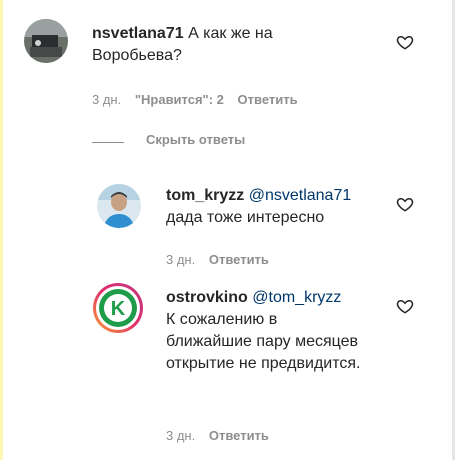 The width and height of the screenshot is (455, 460). I want to click on comment-text: nsvetlana71 А как же на Воробьева?, so click(212, 45).